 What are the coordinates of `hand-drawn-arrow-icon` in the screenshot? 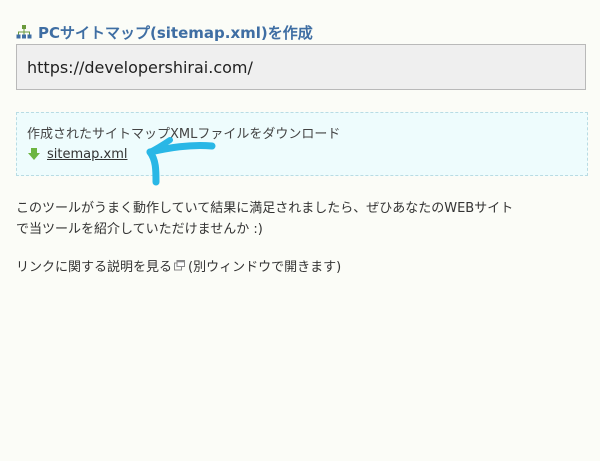 It's located at (181, 161).